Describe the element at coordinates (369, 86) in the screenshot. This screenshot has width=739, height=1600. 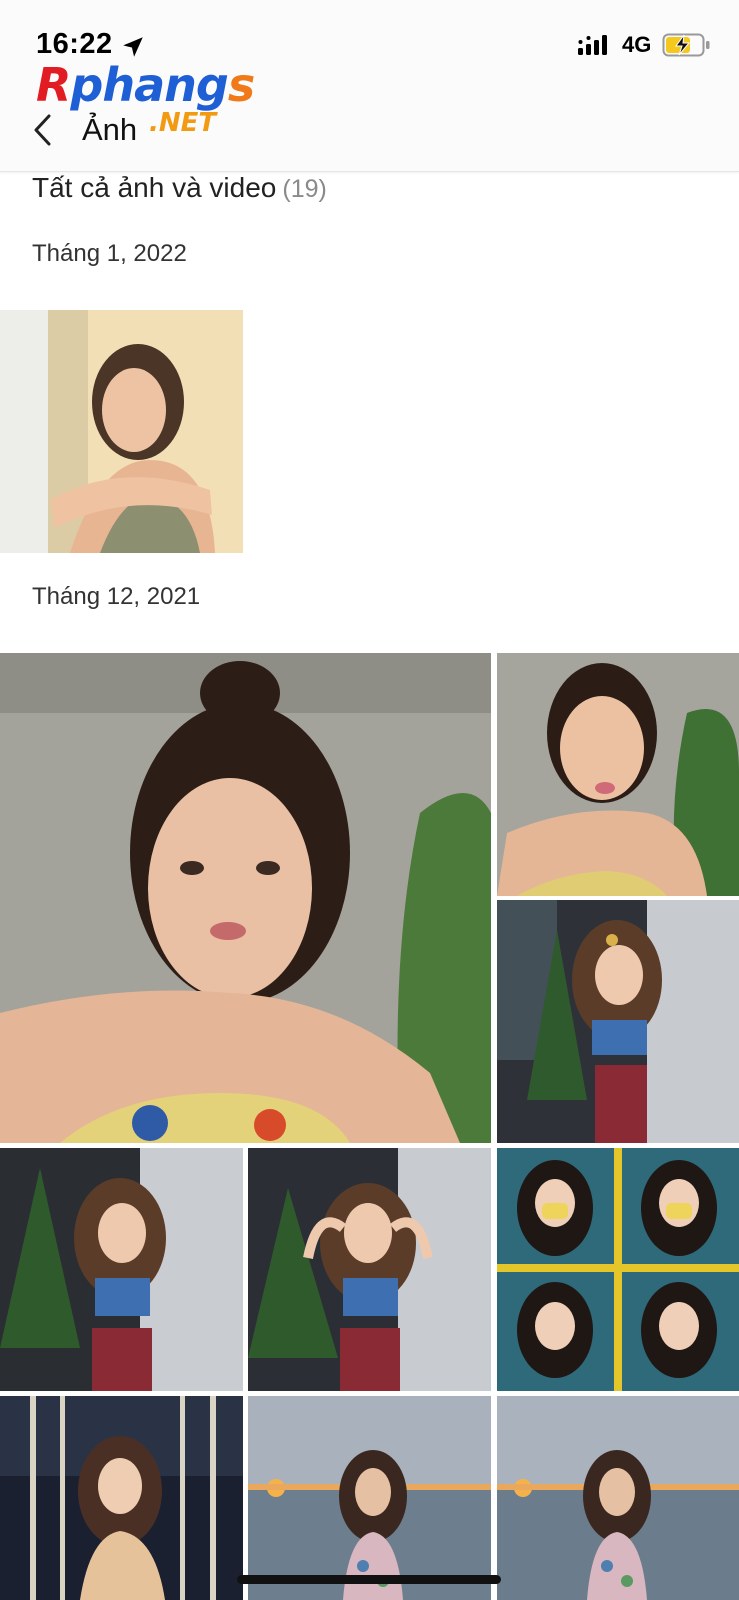
I see `top-header: 16:22 4G Rphangs .NET Ảnh` at that location.